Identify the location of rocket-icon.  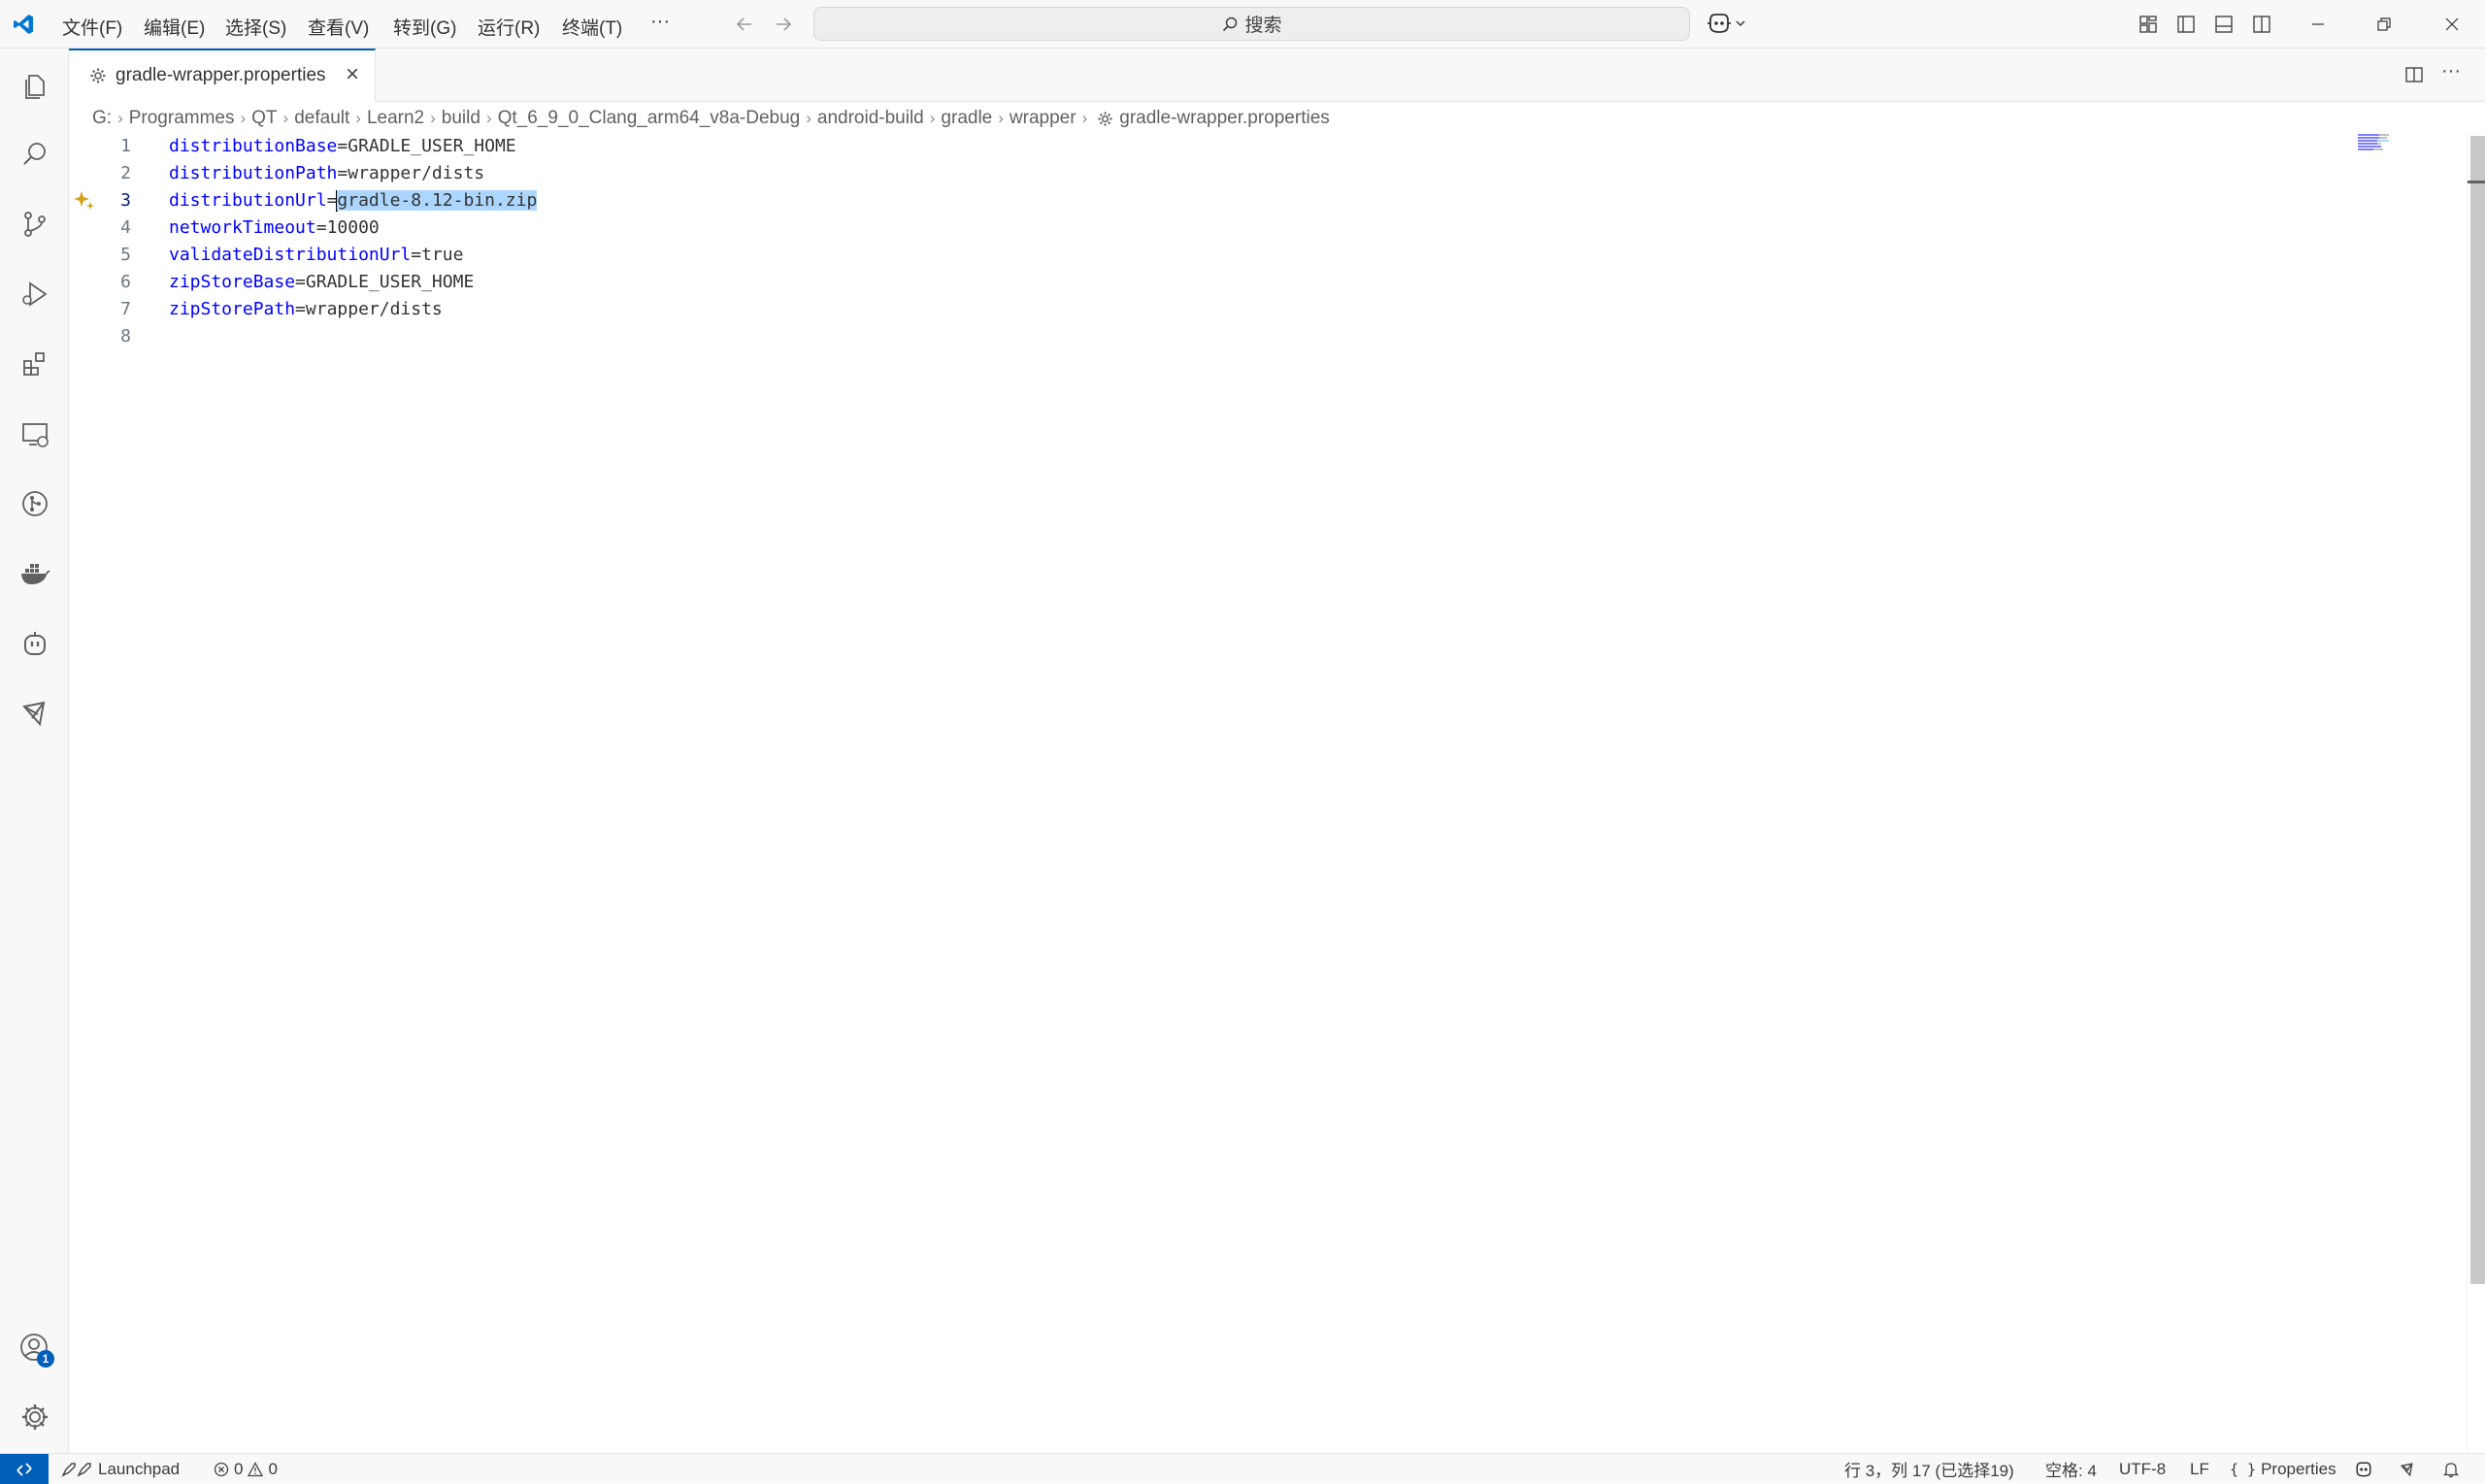
(76, 1469).